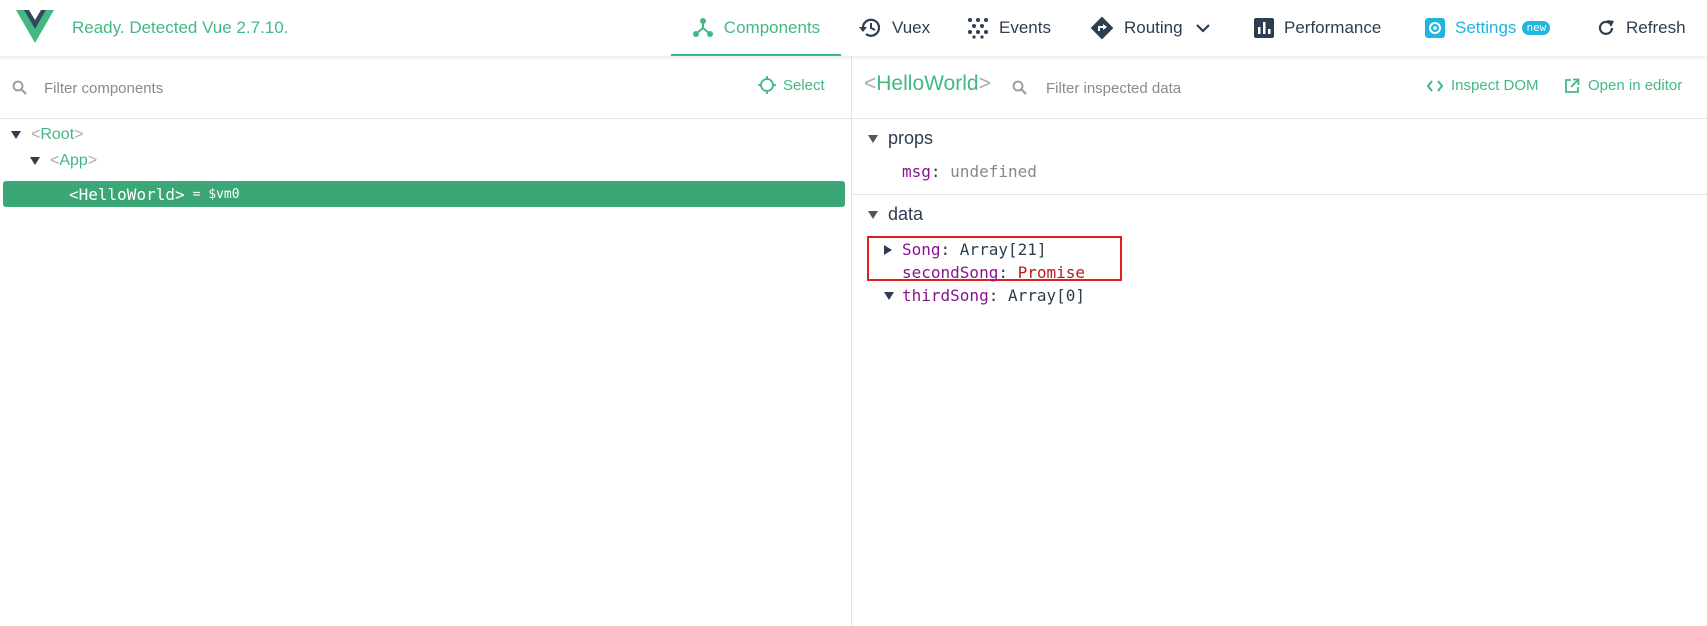 The width and height of the screenshot is (1707, 626). What do you see at coordinates (1279, 194) in the screenshot?
I see `section-divider` at bounding box center [1279, 194].